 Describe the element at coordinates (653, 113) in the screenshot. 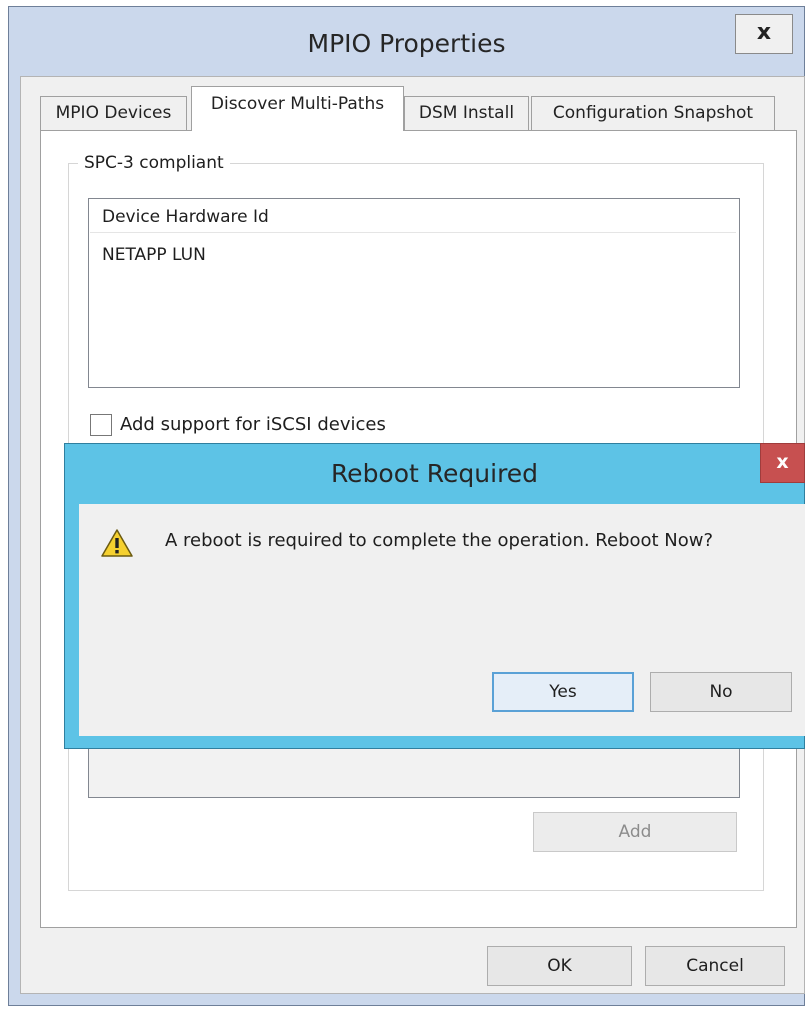

I see `tab-configuration-snapshot: Configuration Snapshot` at that location.